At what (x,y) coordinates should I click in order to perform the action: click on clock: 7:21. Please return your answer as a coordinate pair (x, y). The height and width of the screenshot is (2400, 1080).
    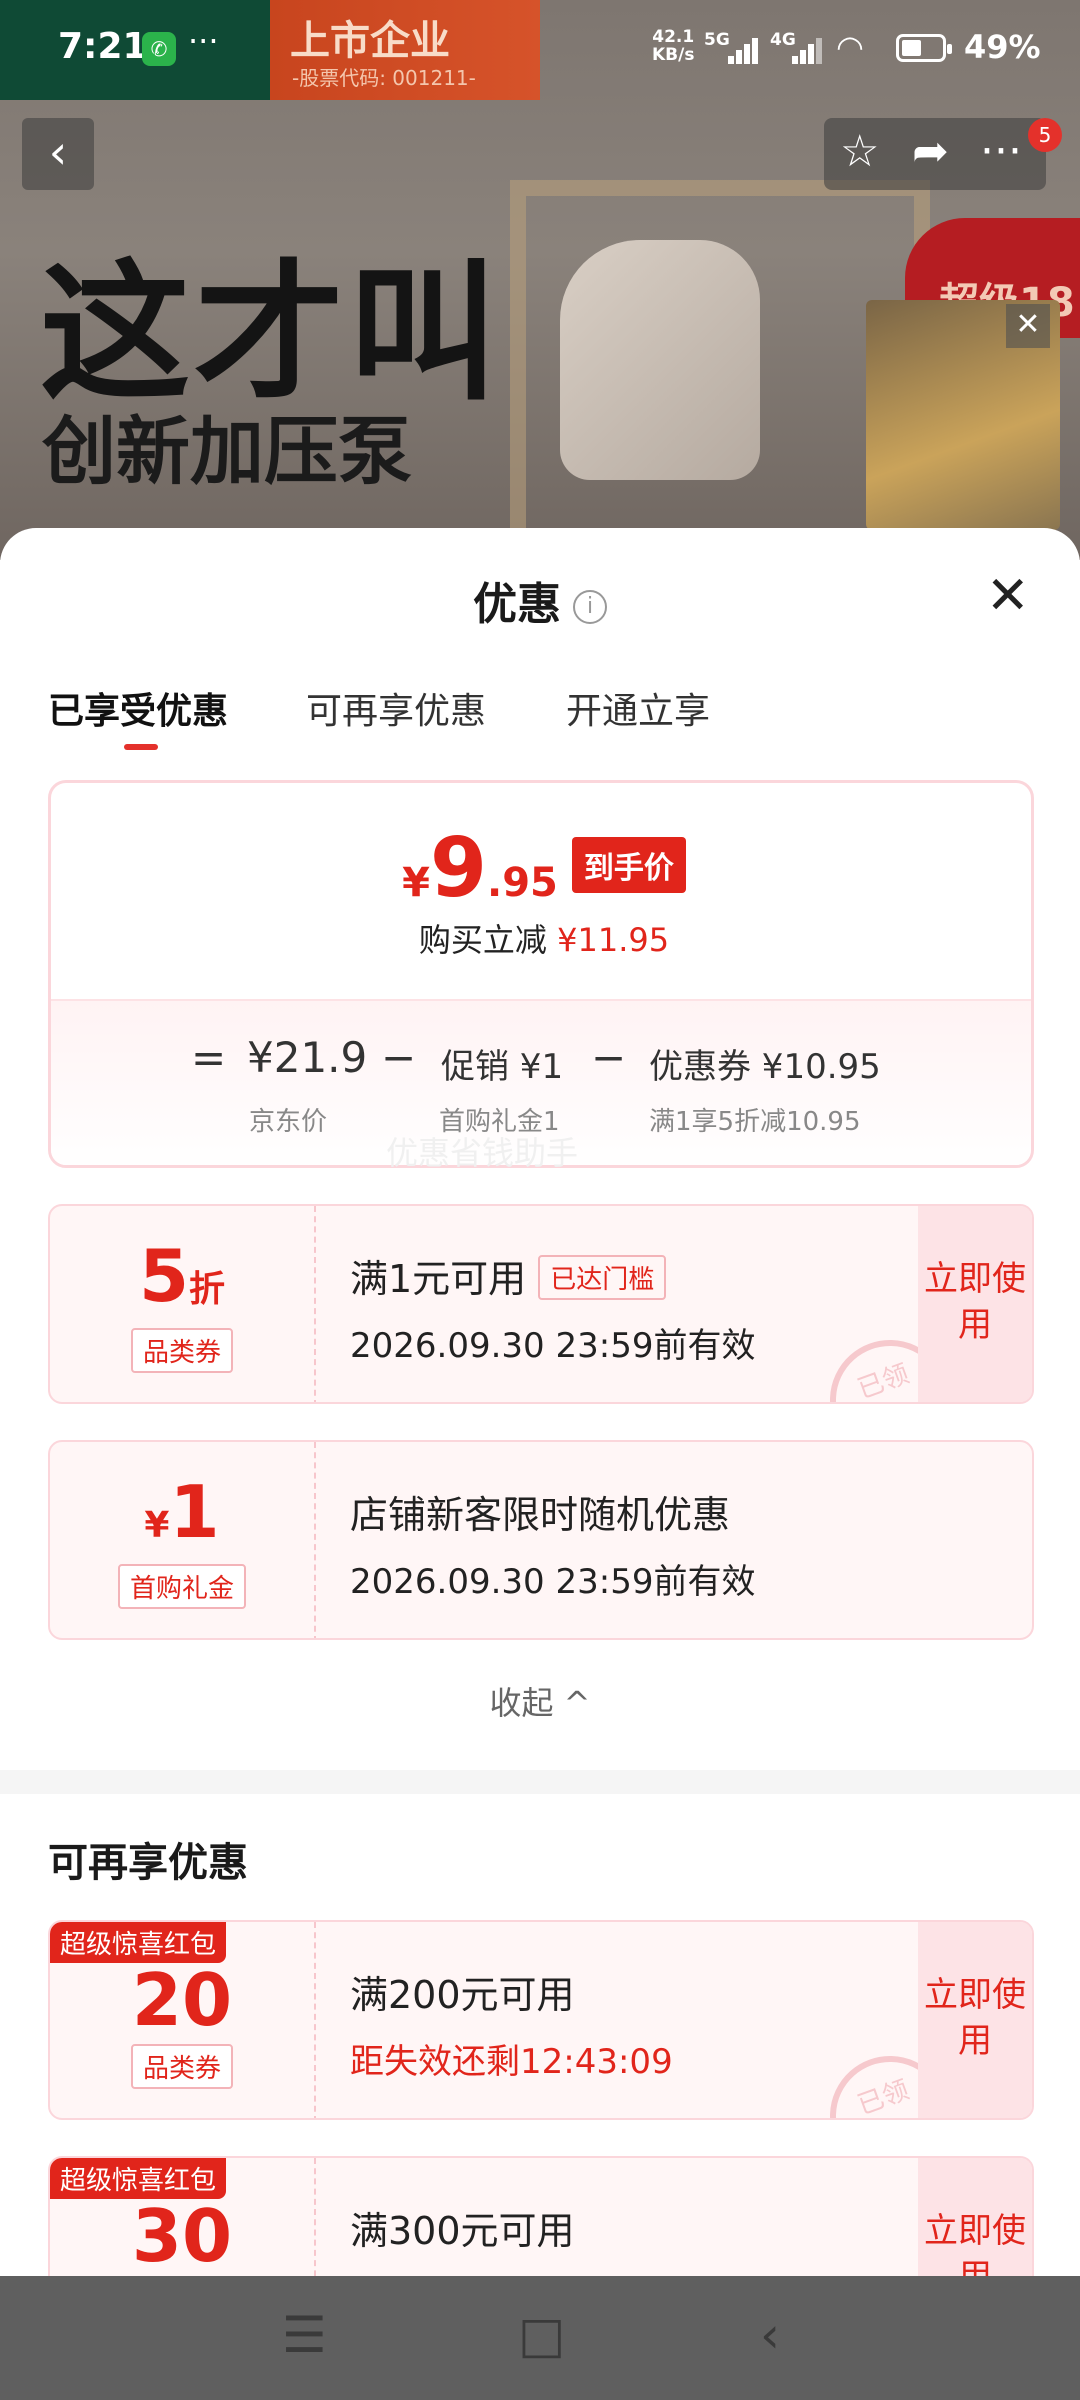
    Looking at the image, I should click on (103, 46).